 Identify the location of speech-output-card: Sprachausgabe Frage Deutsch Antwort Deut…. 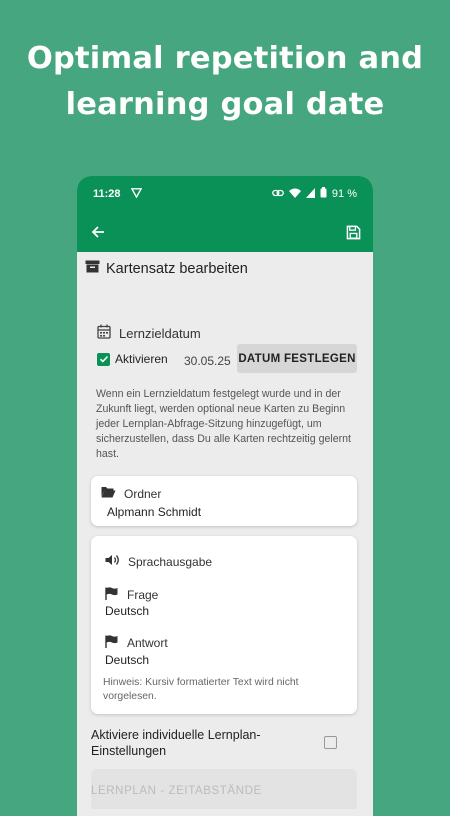
(224, 625).